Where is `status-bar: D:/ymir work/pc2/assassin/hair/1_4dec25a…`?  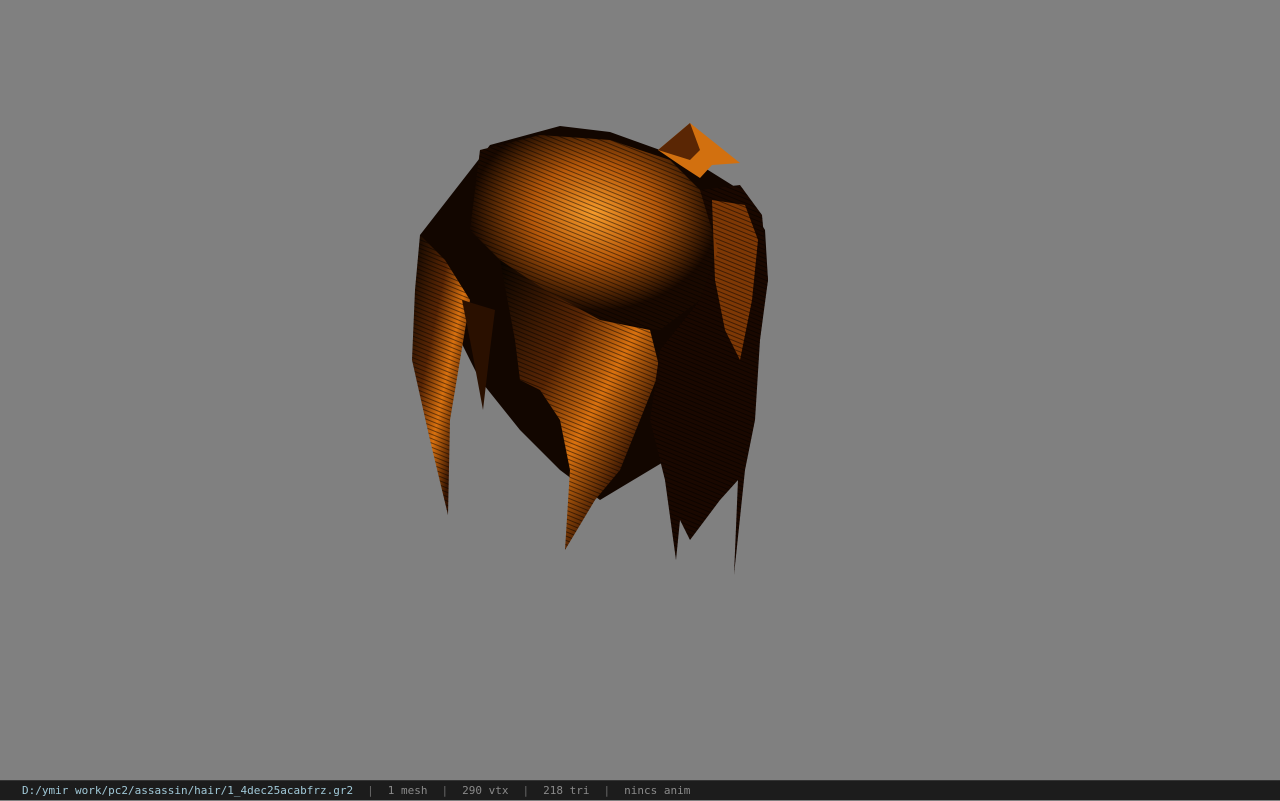
status-bar: D:/ymir work/pc2/assassin/hair/1_4dec25a… is located at coordinates (640, 790).